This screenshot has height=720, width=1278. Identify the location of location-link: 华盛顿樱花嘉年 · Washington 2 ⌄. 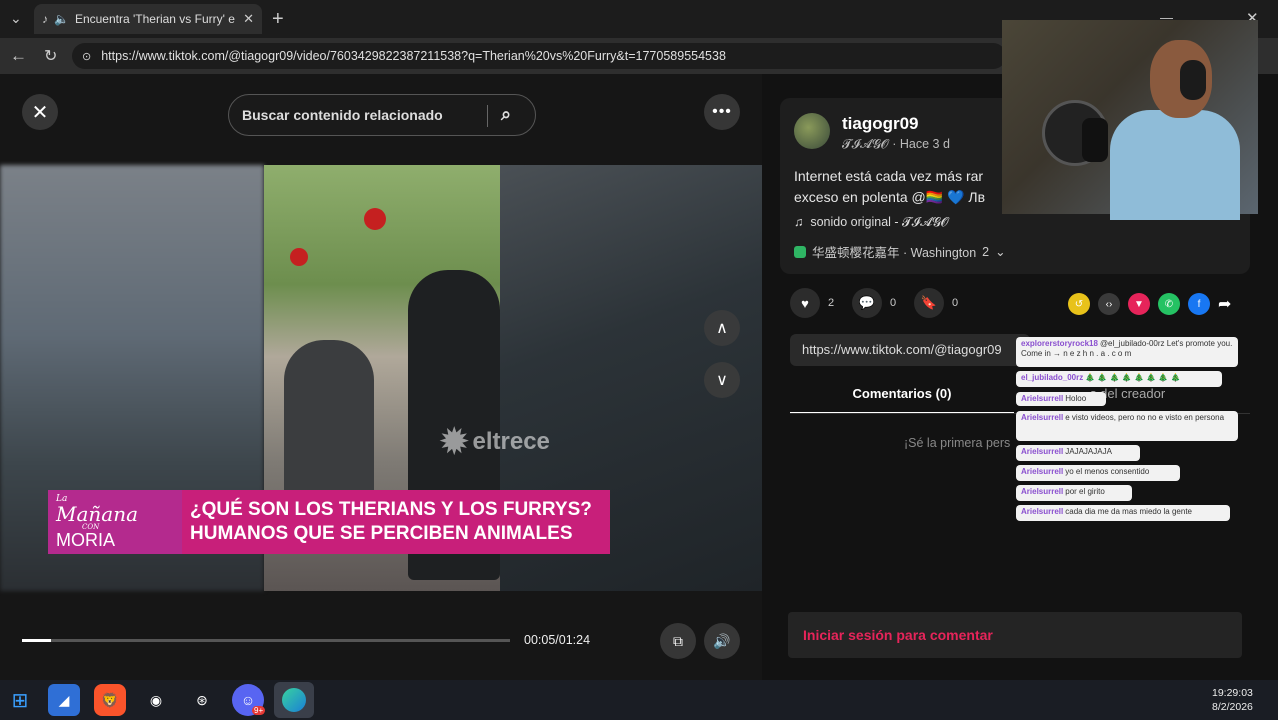
(900, 251).